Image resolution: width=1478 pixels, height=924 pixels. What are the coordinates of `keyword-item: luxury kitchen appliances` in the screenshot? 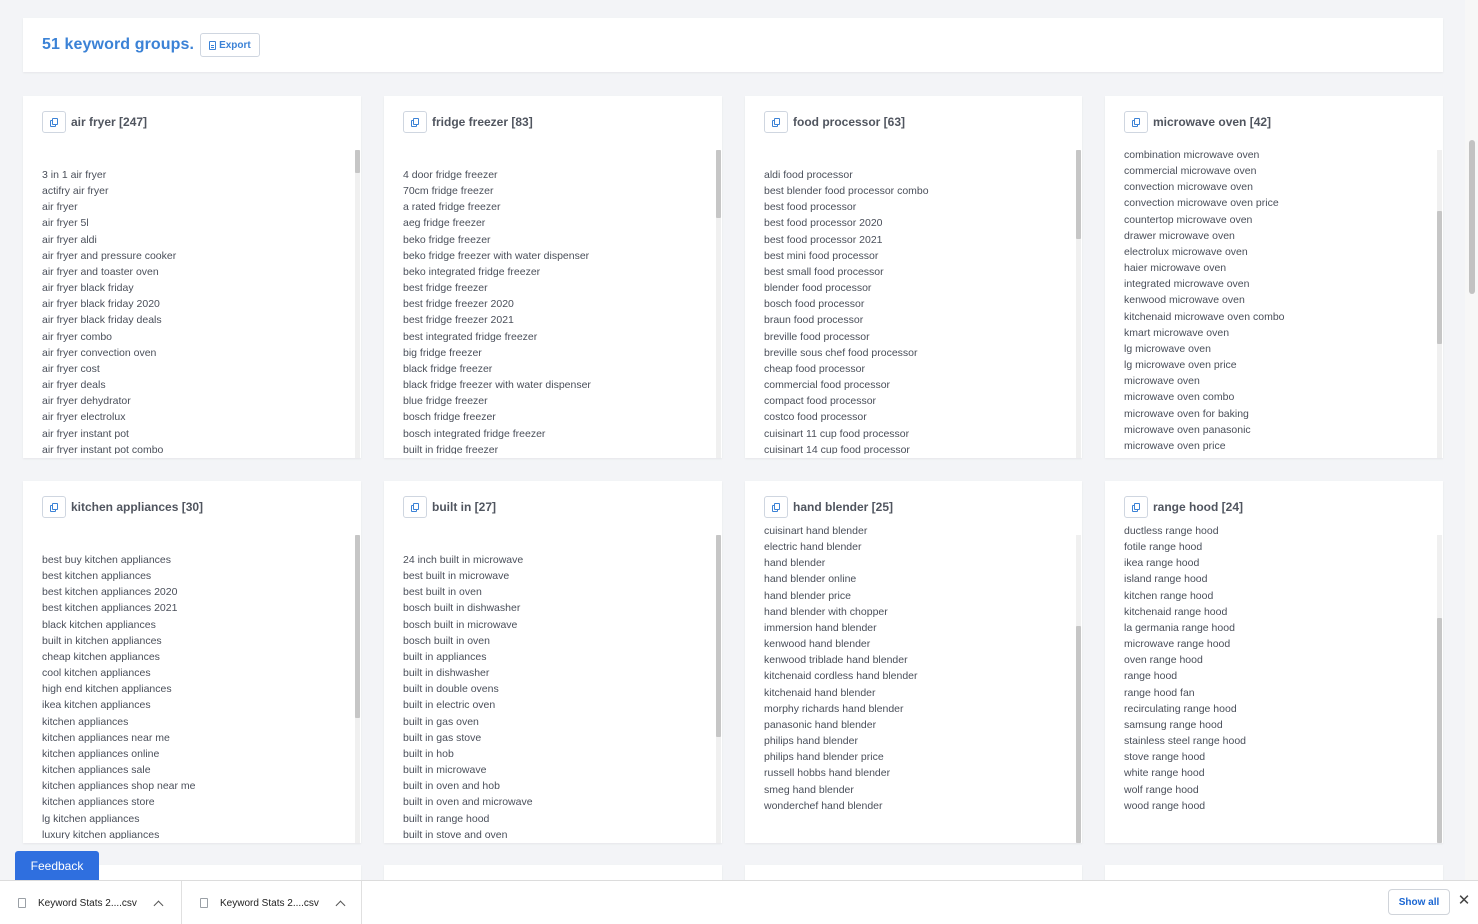 It's located at (101, 833).